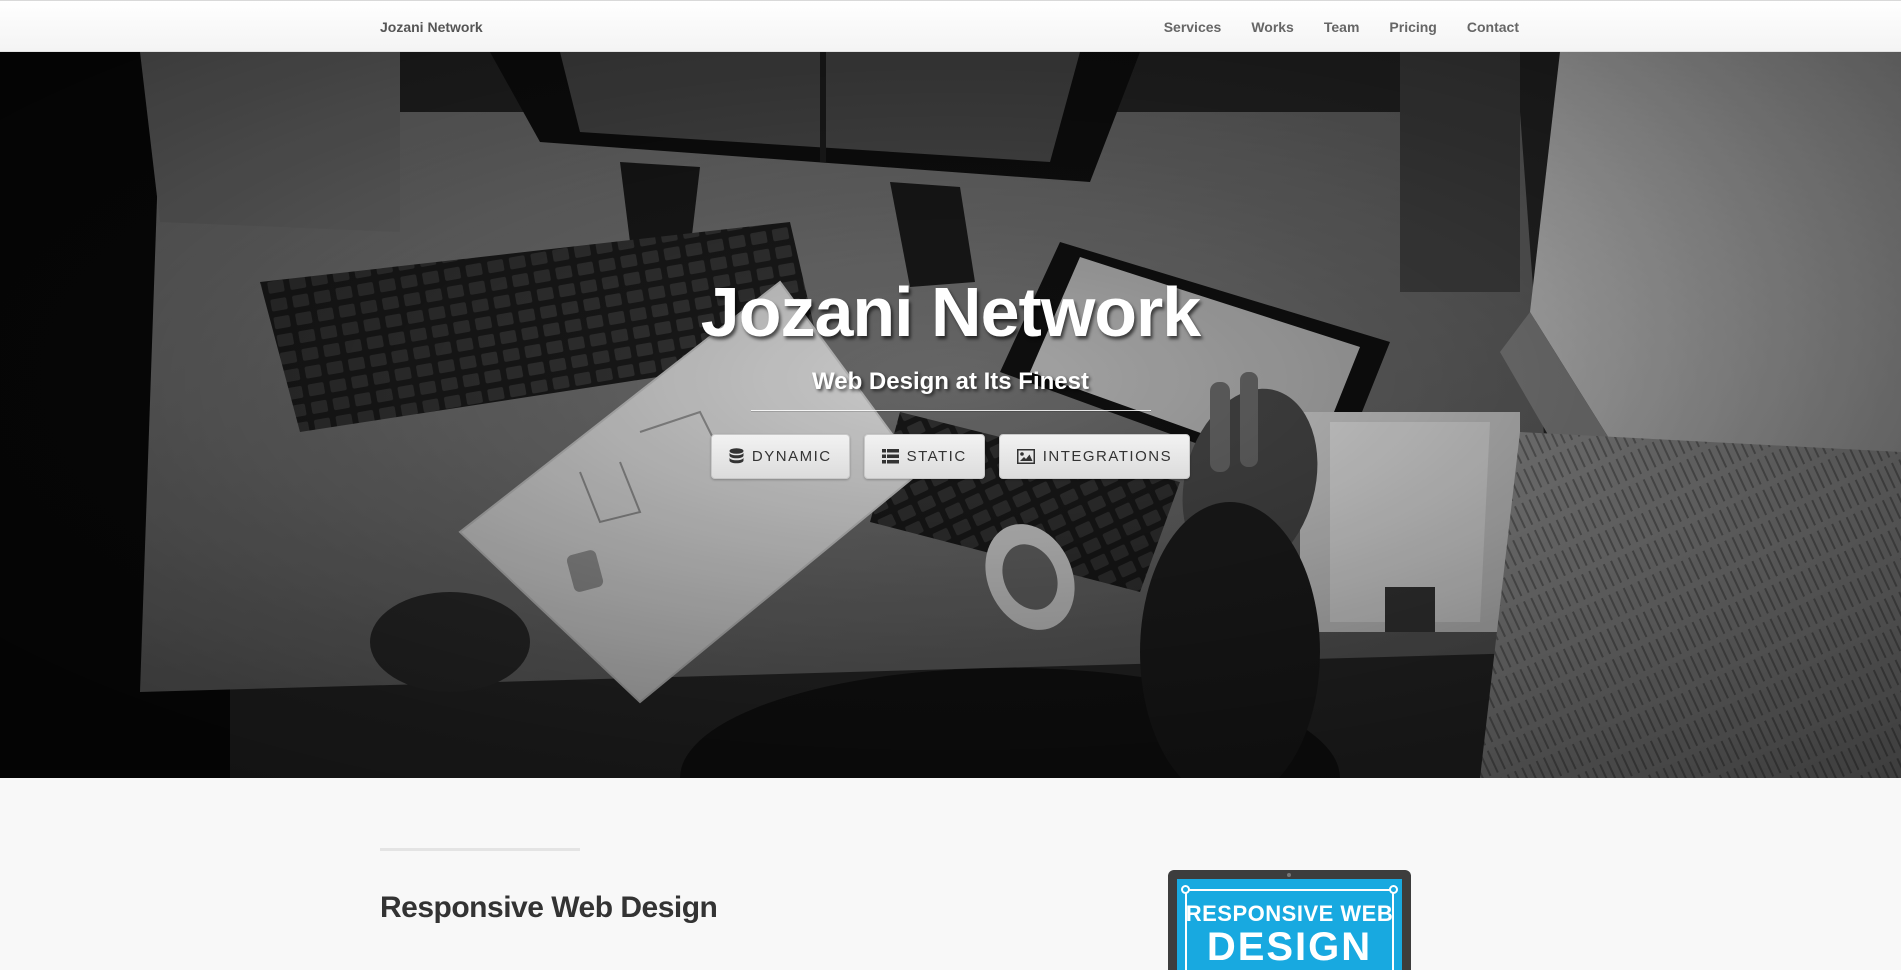  I want to click on nav-link-works: Works, so click(1272, 27).